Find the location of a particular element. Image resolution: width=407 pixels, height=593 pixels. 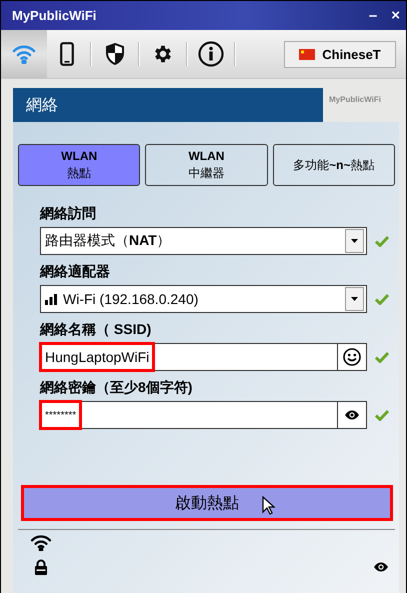

field-value: ******** is located at coordinates (60, 415).